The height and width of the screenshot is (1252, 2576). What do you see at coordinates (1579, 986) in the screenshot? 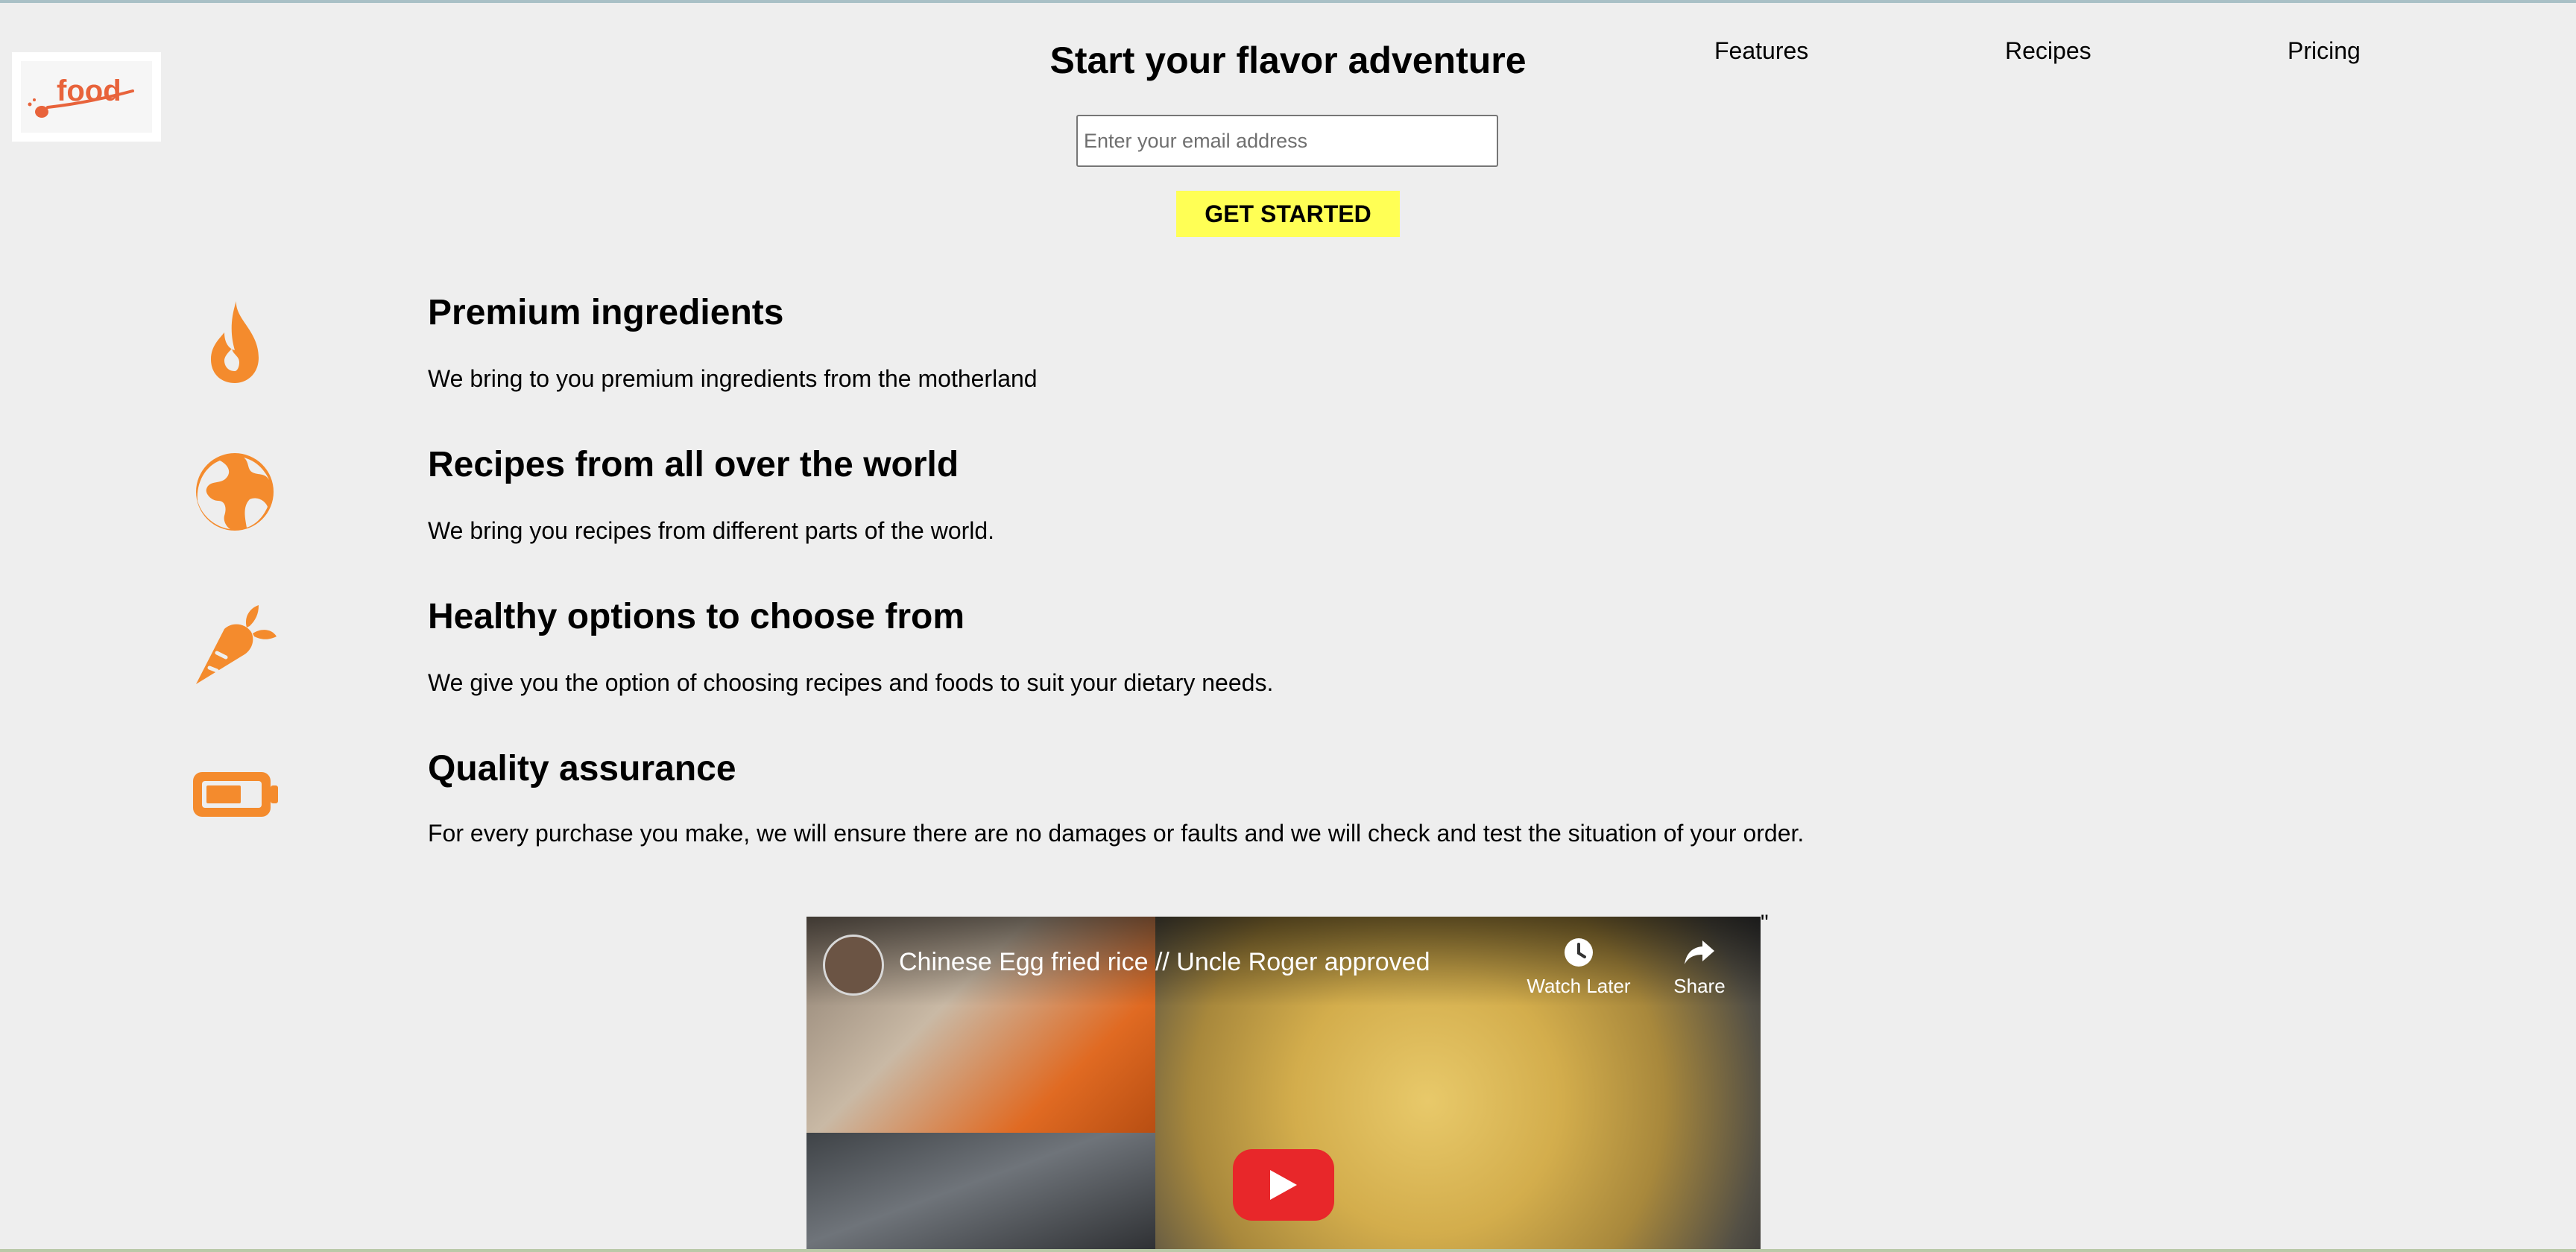
I see `watch-later-label: Watch Later` at bounding box center [1579, 986].